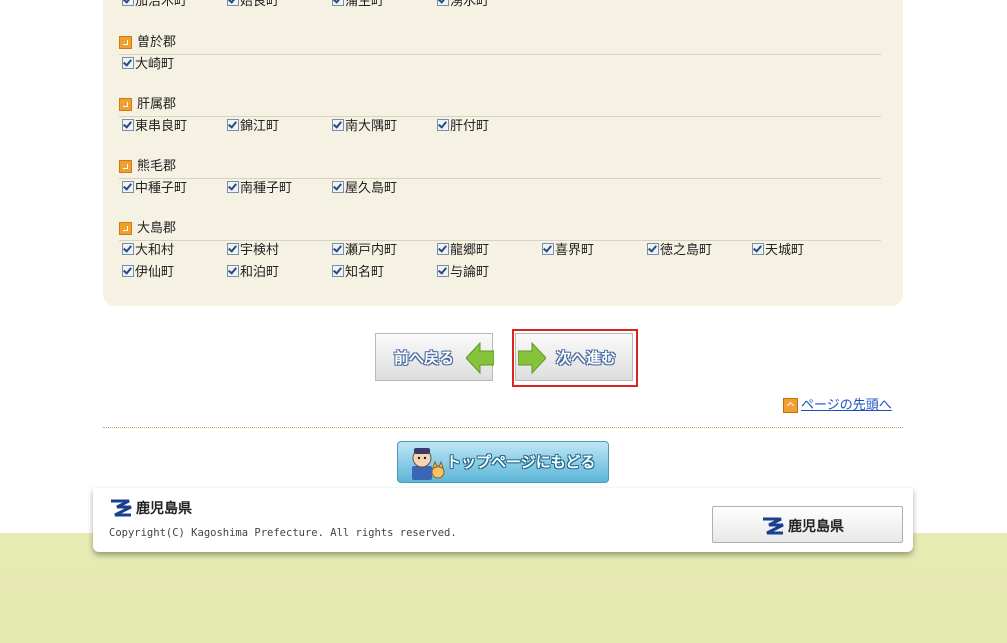 Image resolution: width=1007 pixels, height=643 pixels. I want to click on municipality-checkbox: 南種子町, so click(259, 189).